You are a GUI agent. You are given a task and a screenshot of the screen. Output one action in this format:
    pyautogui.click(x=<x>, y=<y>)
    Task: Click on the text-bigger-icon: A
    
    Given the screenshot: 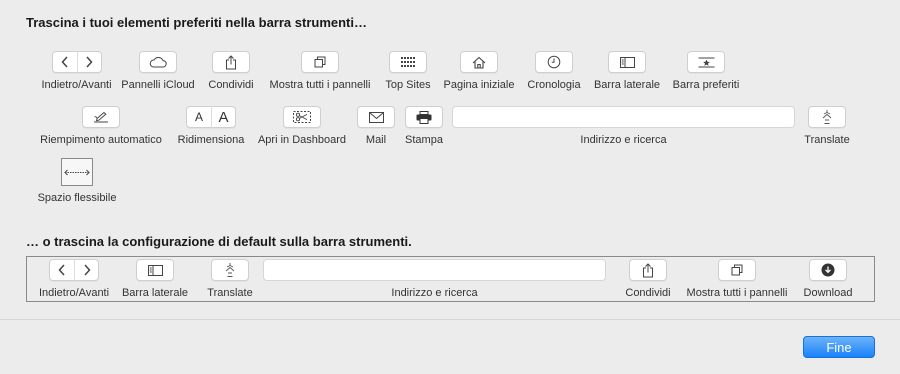 What is the action you would take?
    pyautogui.click(x=223, y=117)
    